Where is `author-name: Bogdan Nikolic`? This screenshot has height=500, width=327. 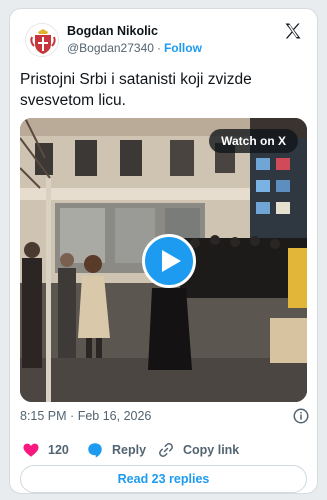
author-name: Bogdan Nikolic is located at coordinates (112, 31).